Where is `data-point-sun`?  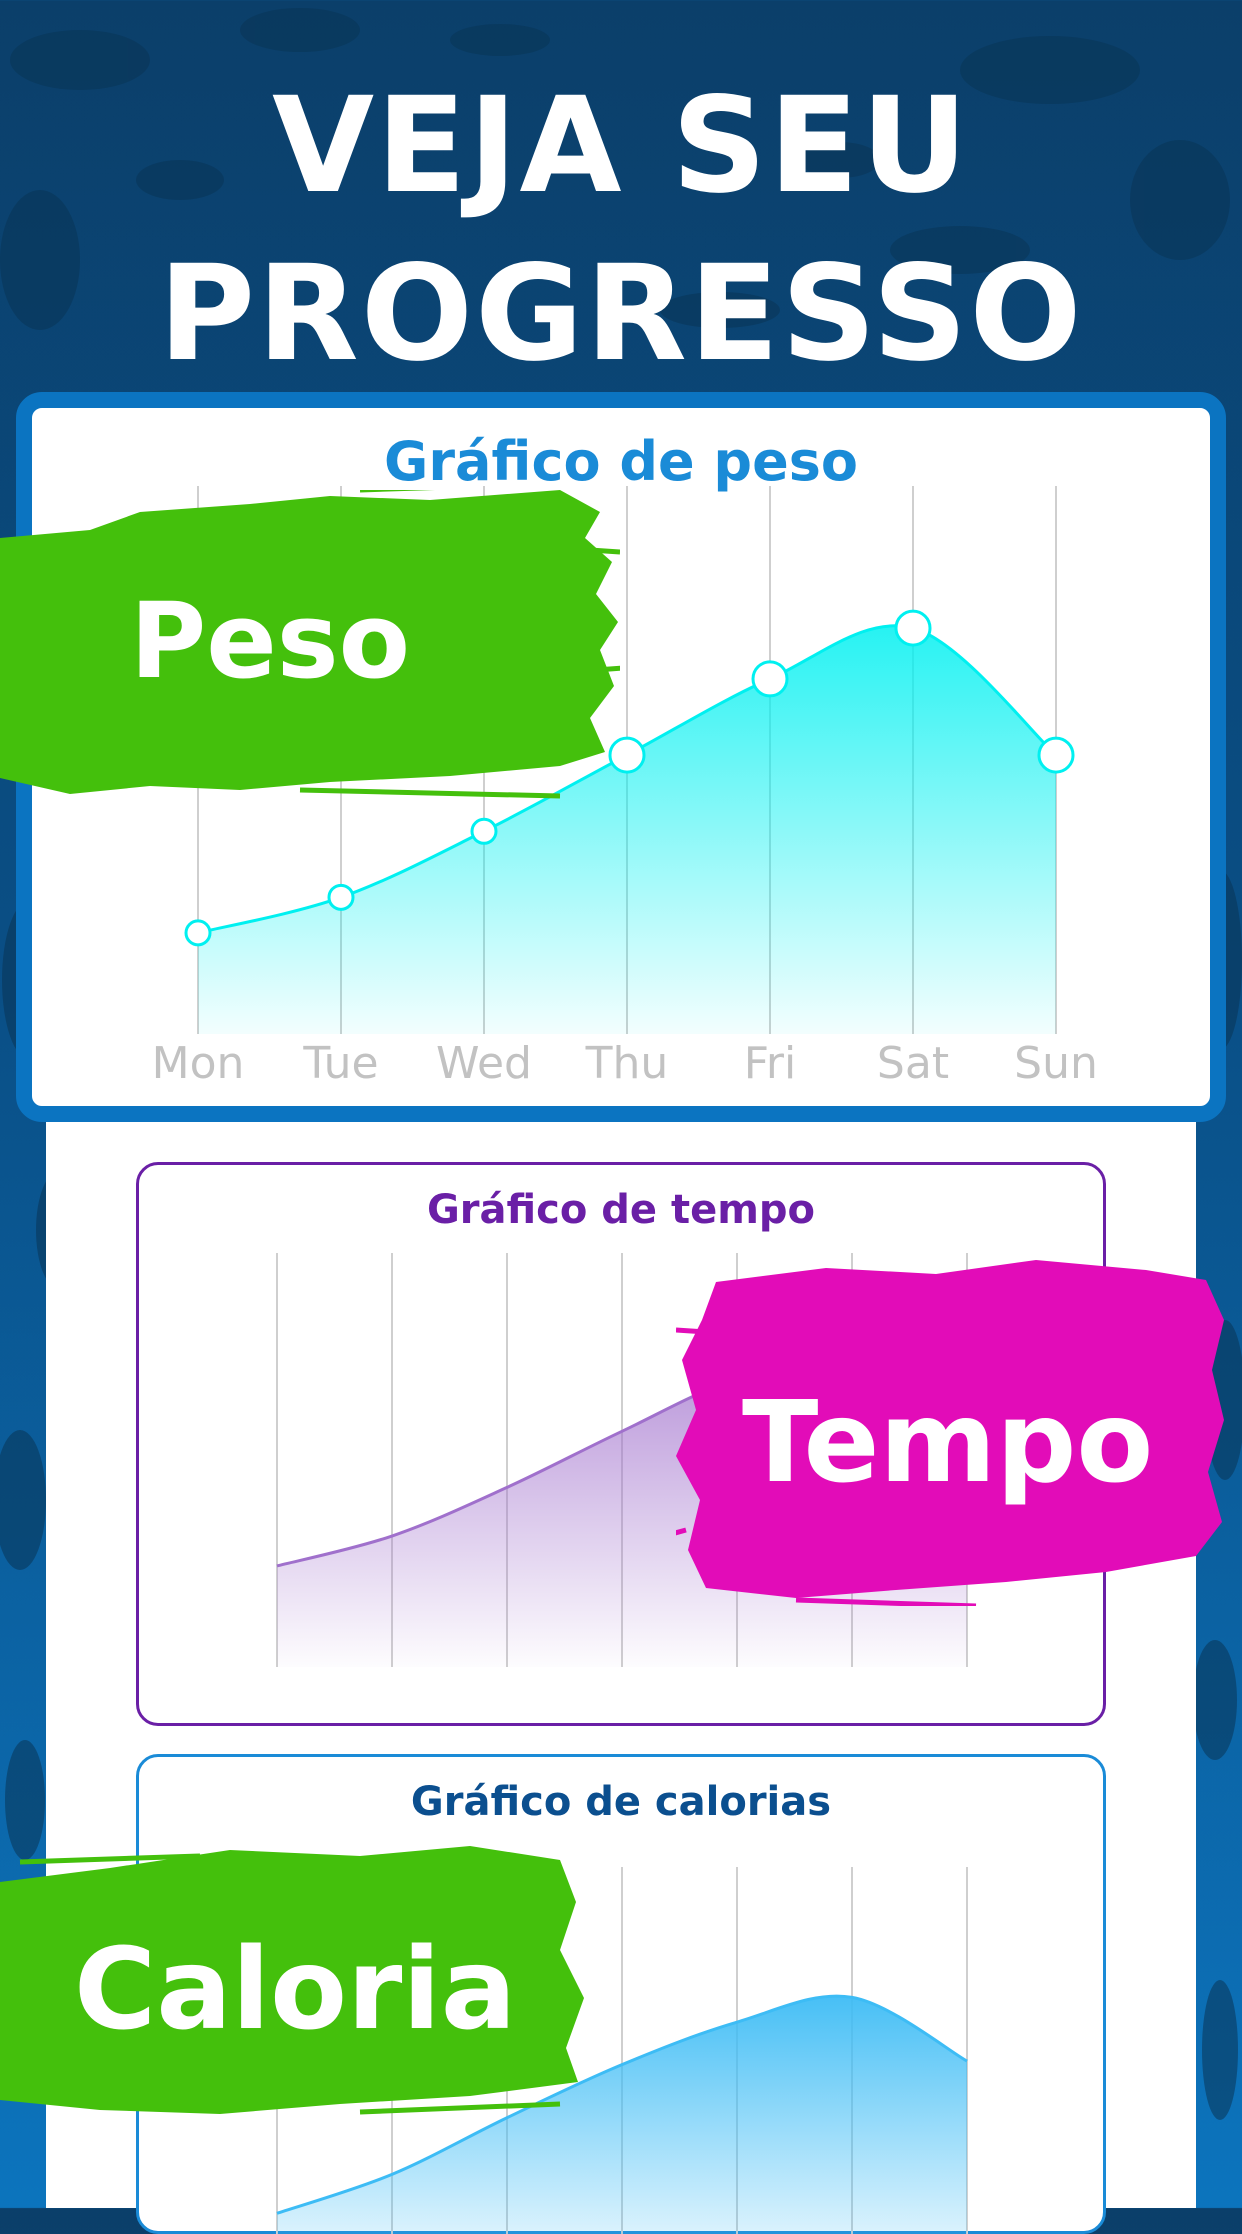
data-point-sun is located at coordinates (1056, 755).